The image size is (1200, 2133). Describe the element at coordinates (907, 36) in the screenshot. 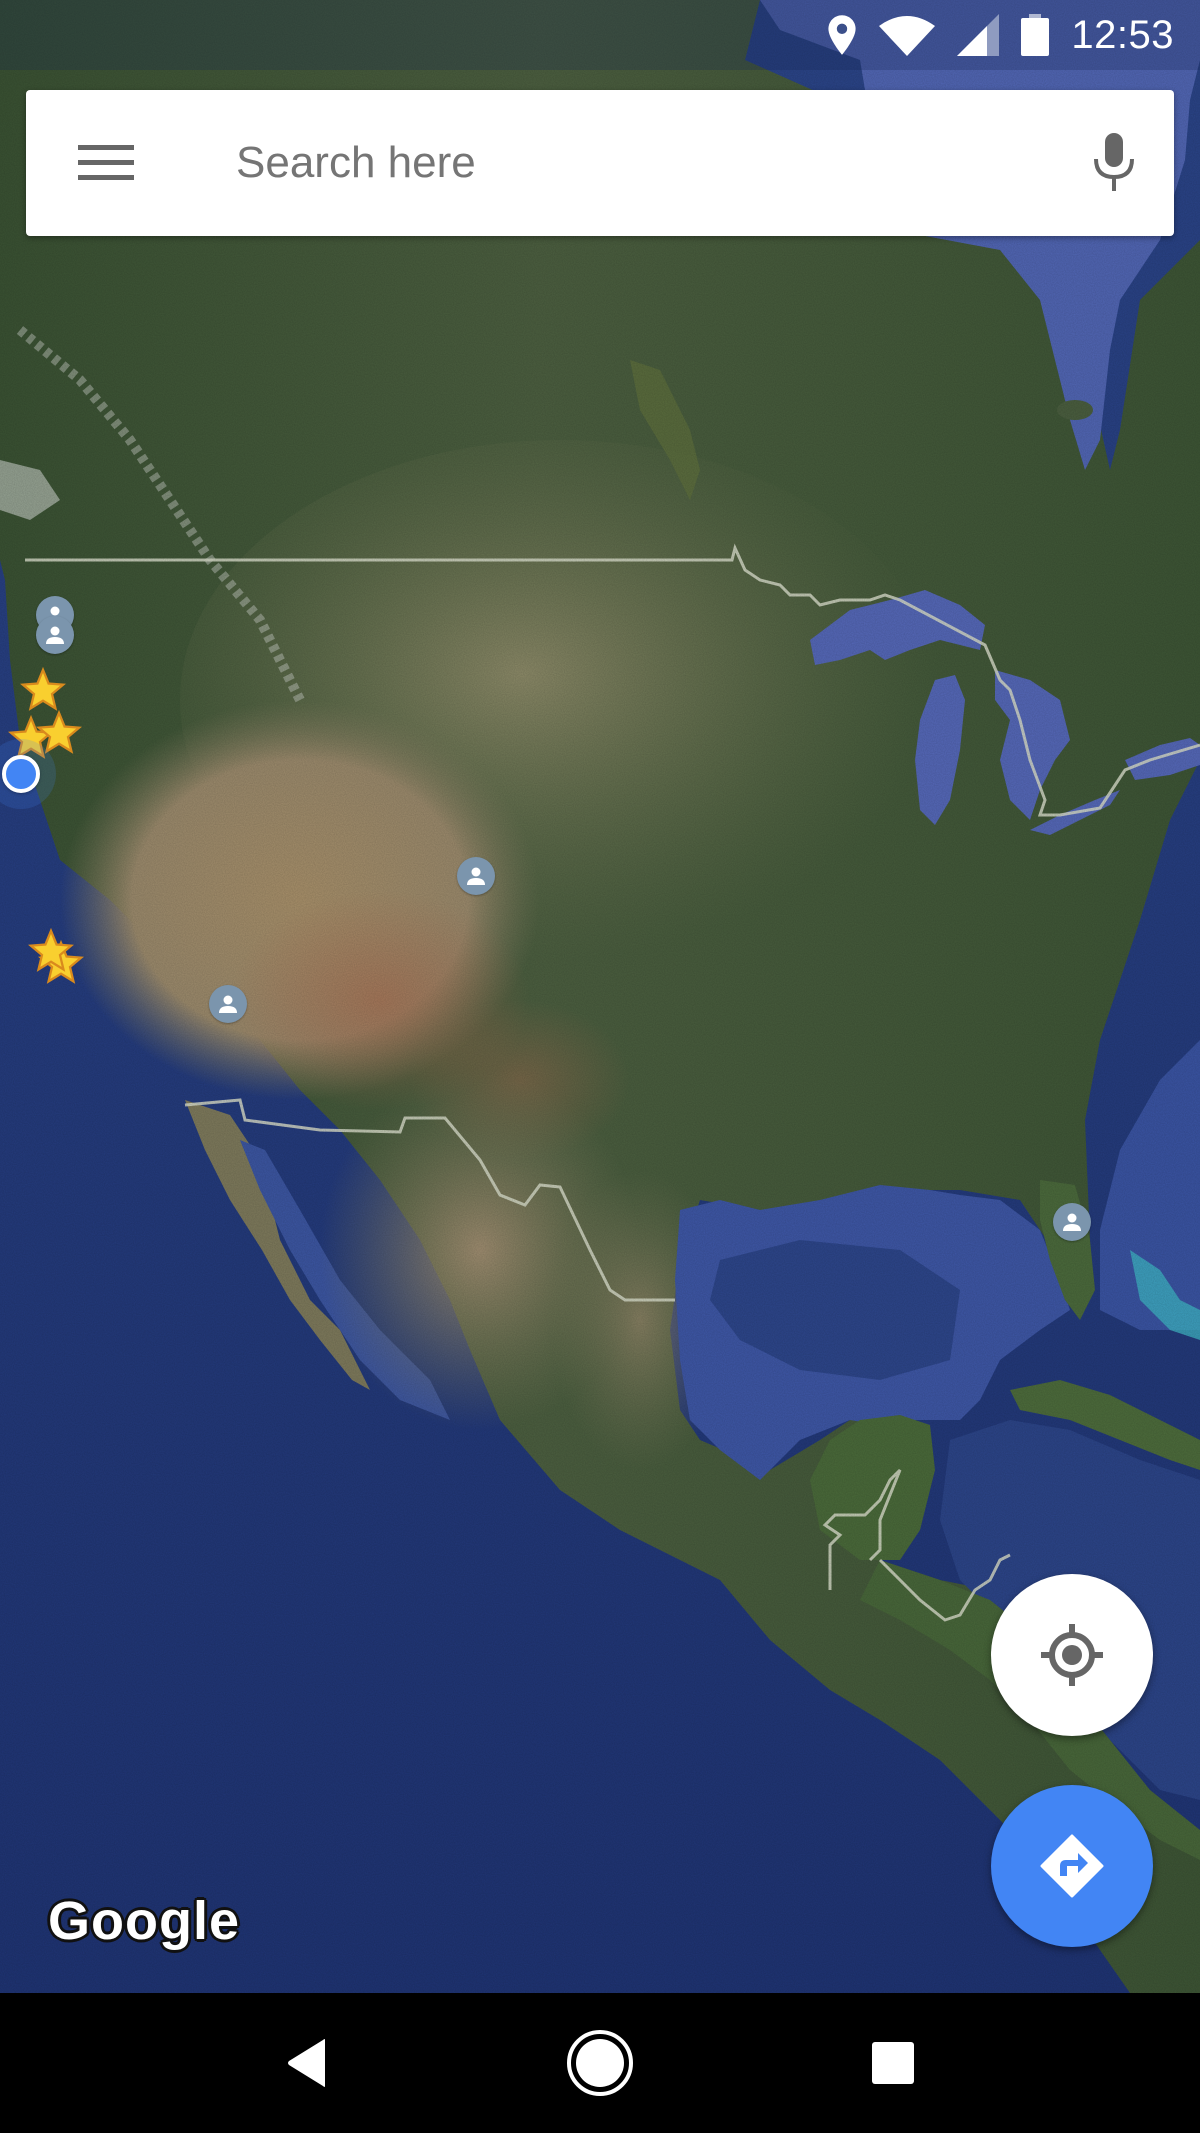

I see `wifi-icon` at that location.